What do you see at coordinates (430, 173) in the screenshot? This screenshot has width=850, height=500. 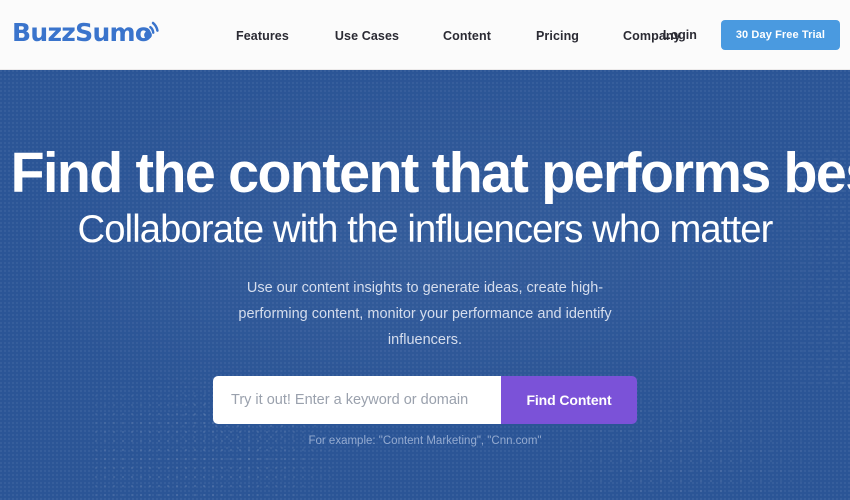 I see `hero-headline: Find the content that performs best` at bounding box center [430, 173].